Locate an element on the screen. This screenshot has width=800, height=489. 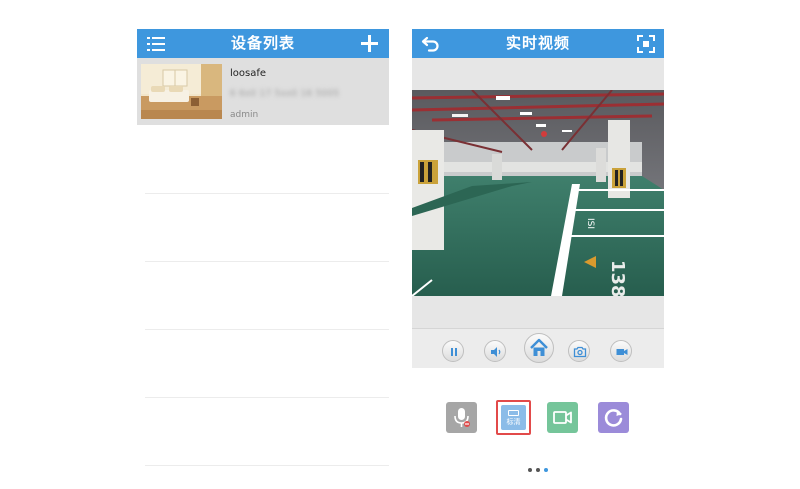
pause-icon is located at coordinates (454, 352).